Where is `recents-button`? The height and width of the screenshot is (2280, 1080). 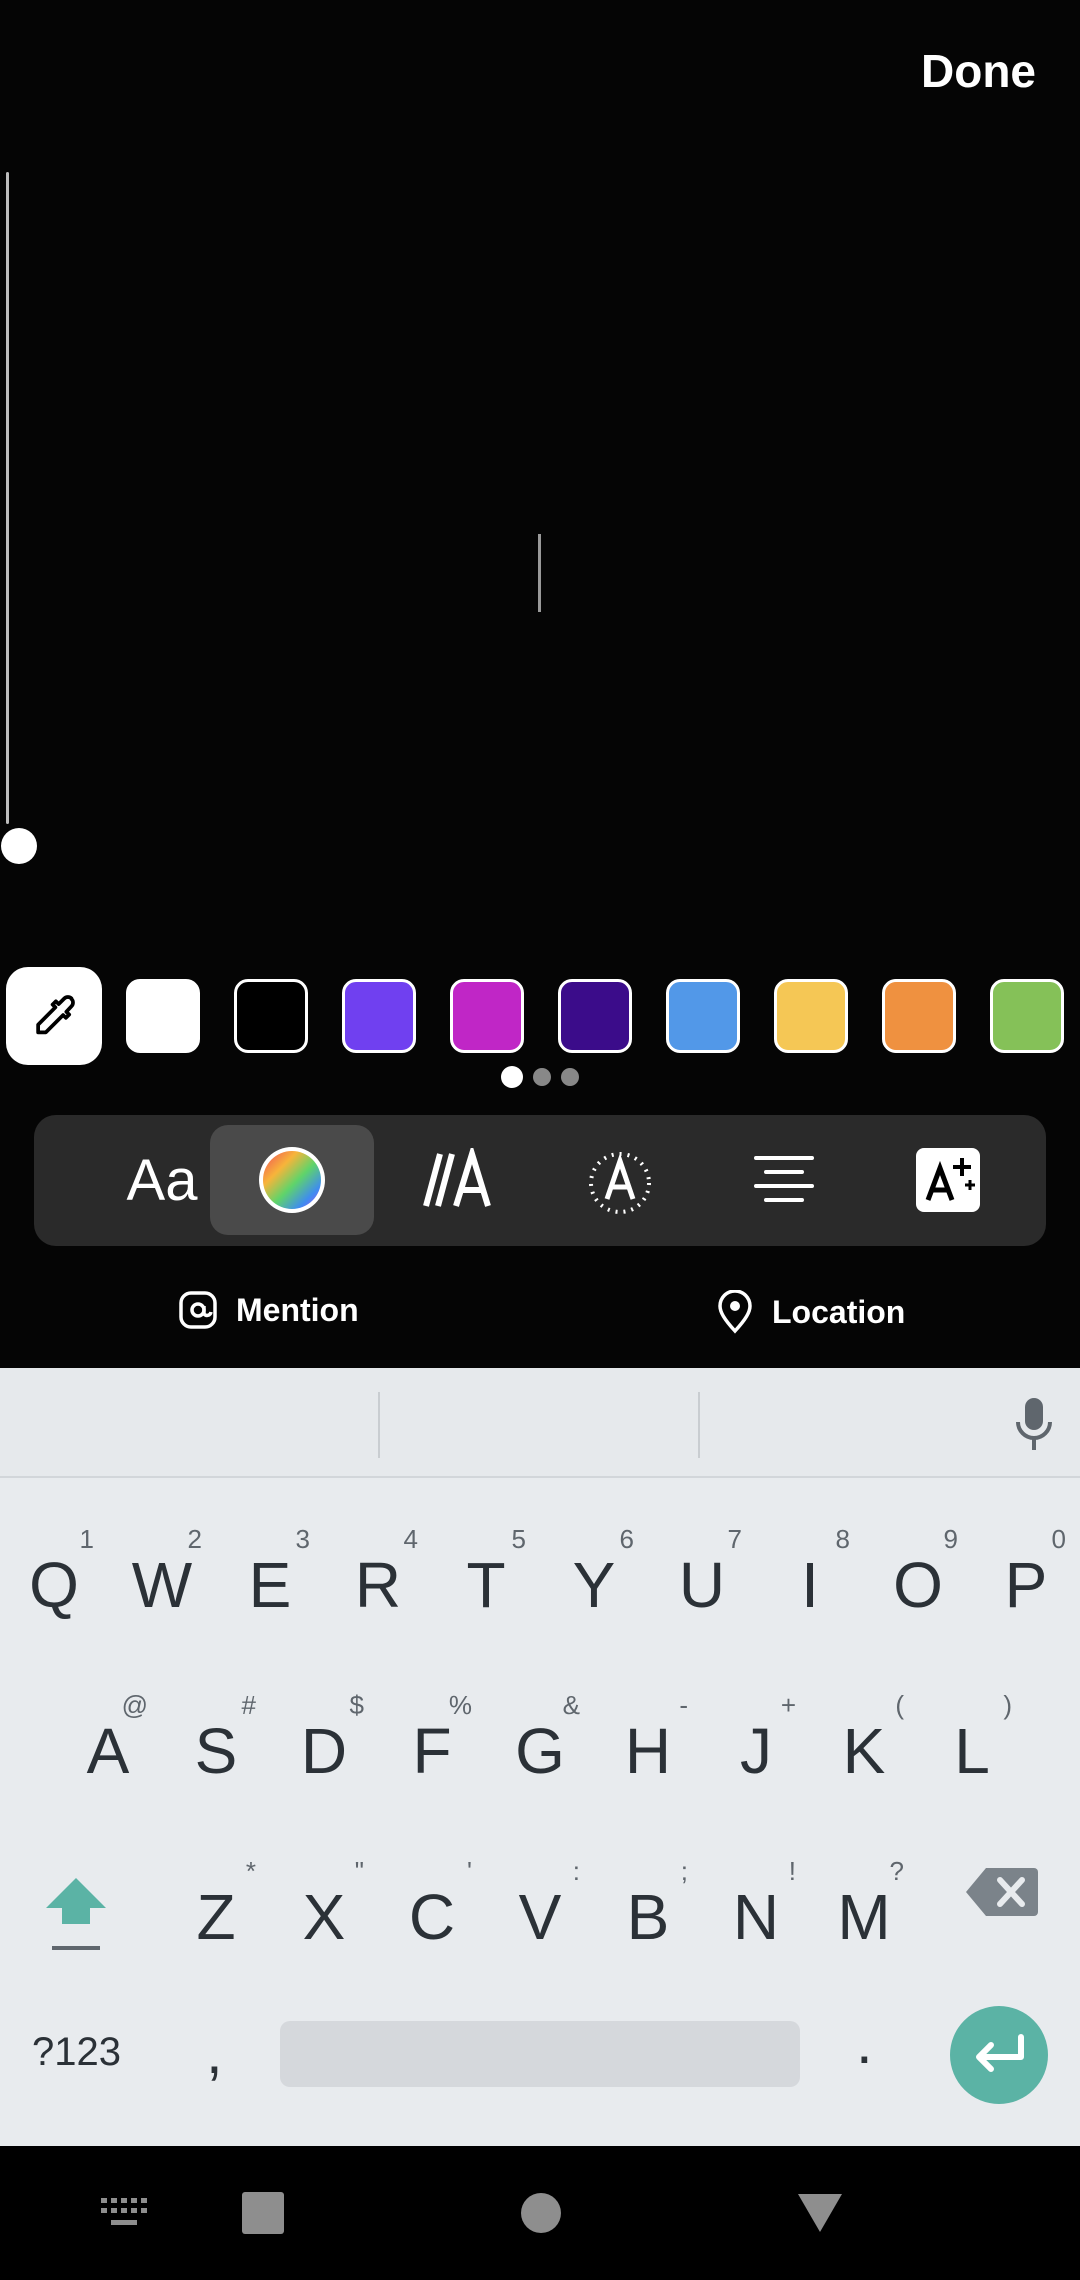 recents-button is located at coordinates (263, 2213).